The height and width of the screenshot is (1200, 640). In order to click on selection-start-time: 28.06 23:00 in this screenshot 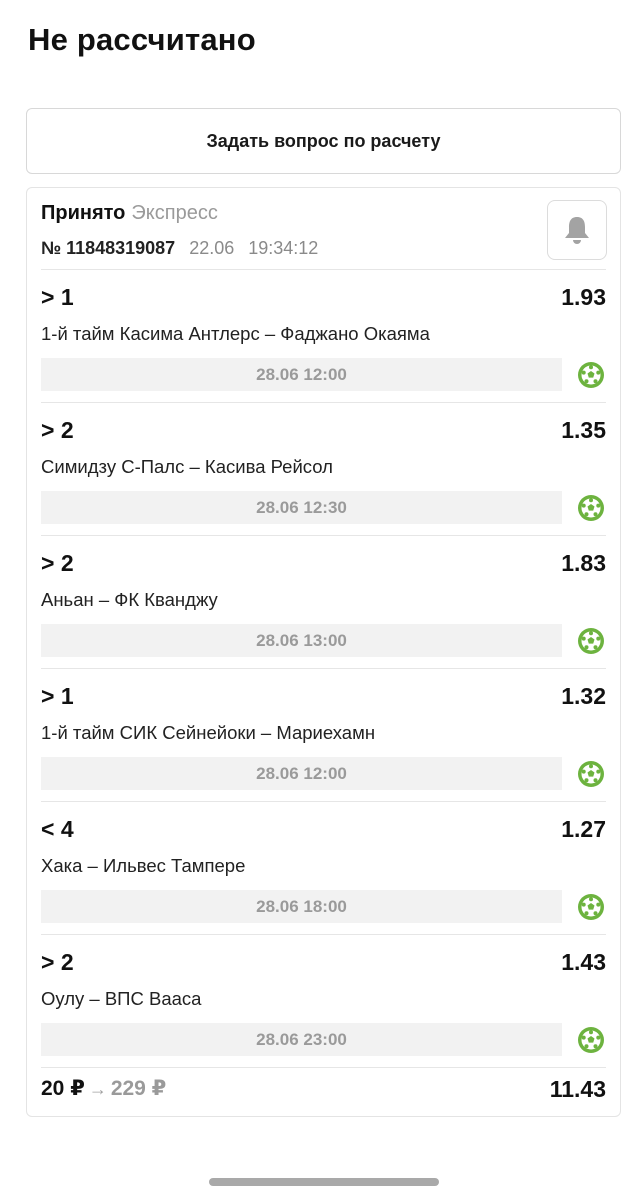, I will do `click(301, 1039)`.